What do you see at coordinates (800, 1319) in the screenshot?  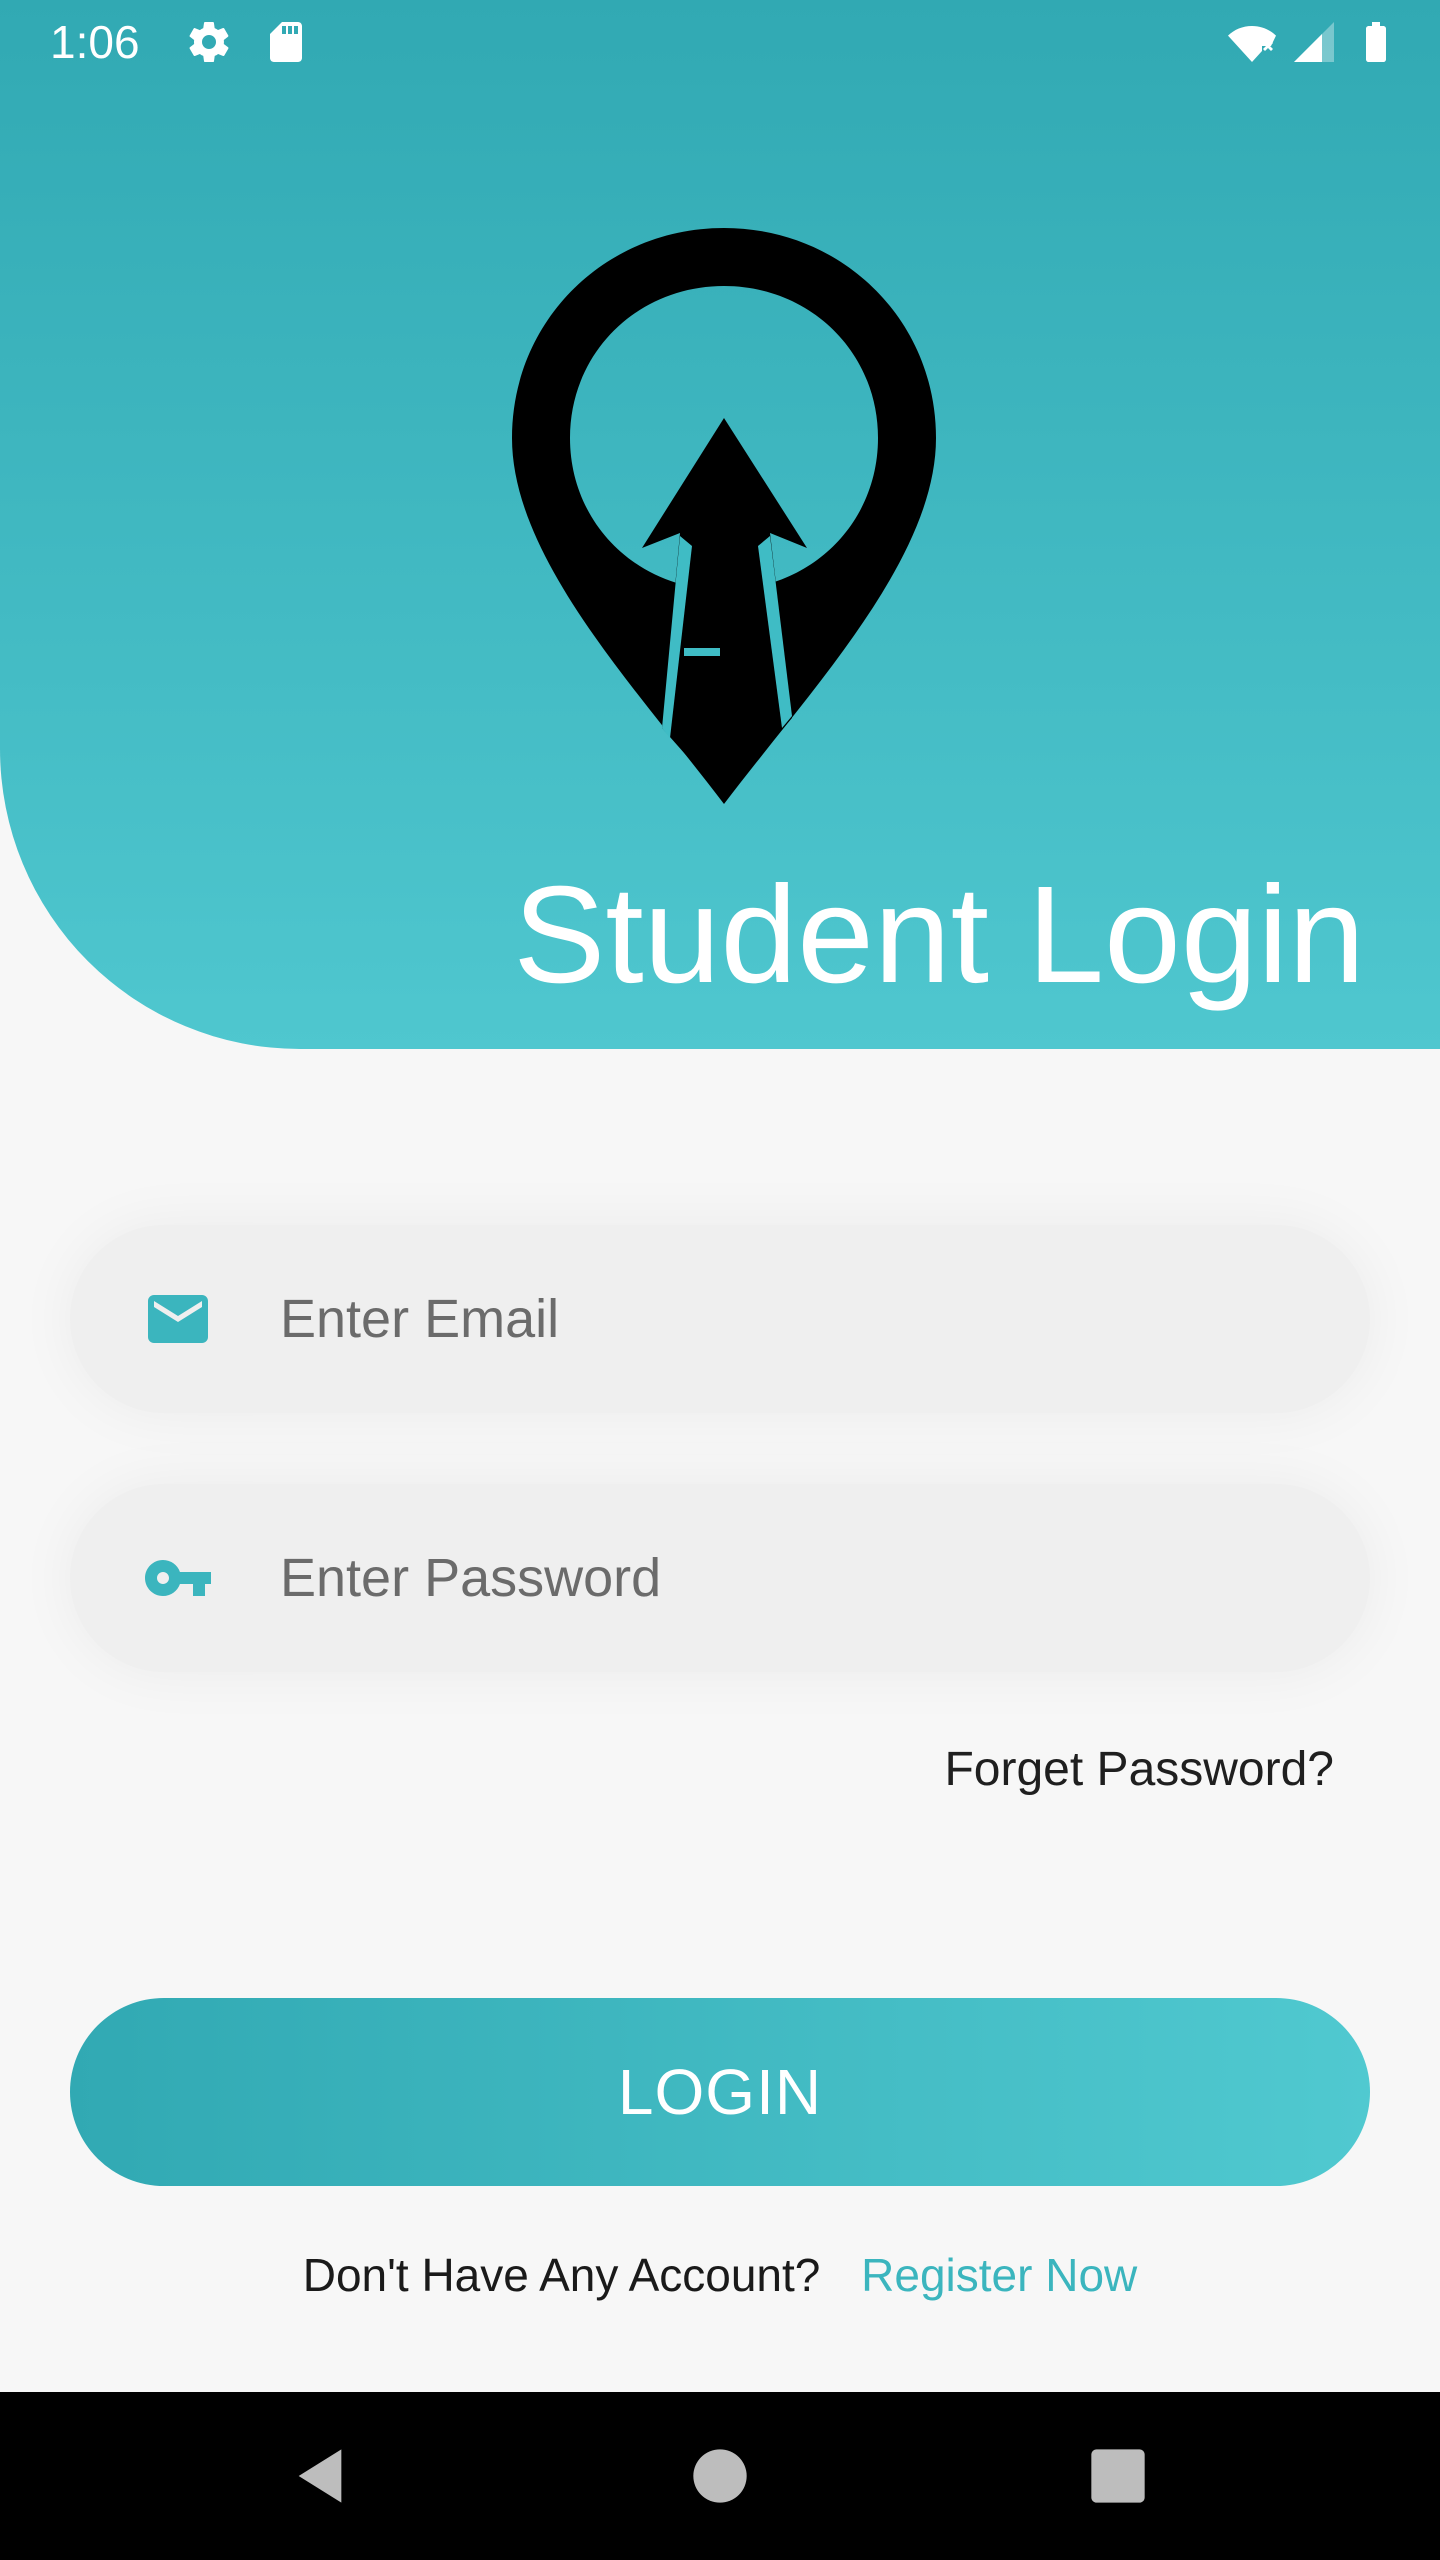 I see `email-input` at bounding box center [800, 1319].